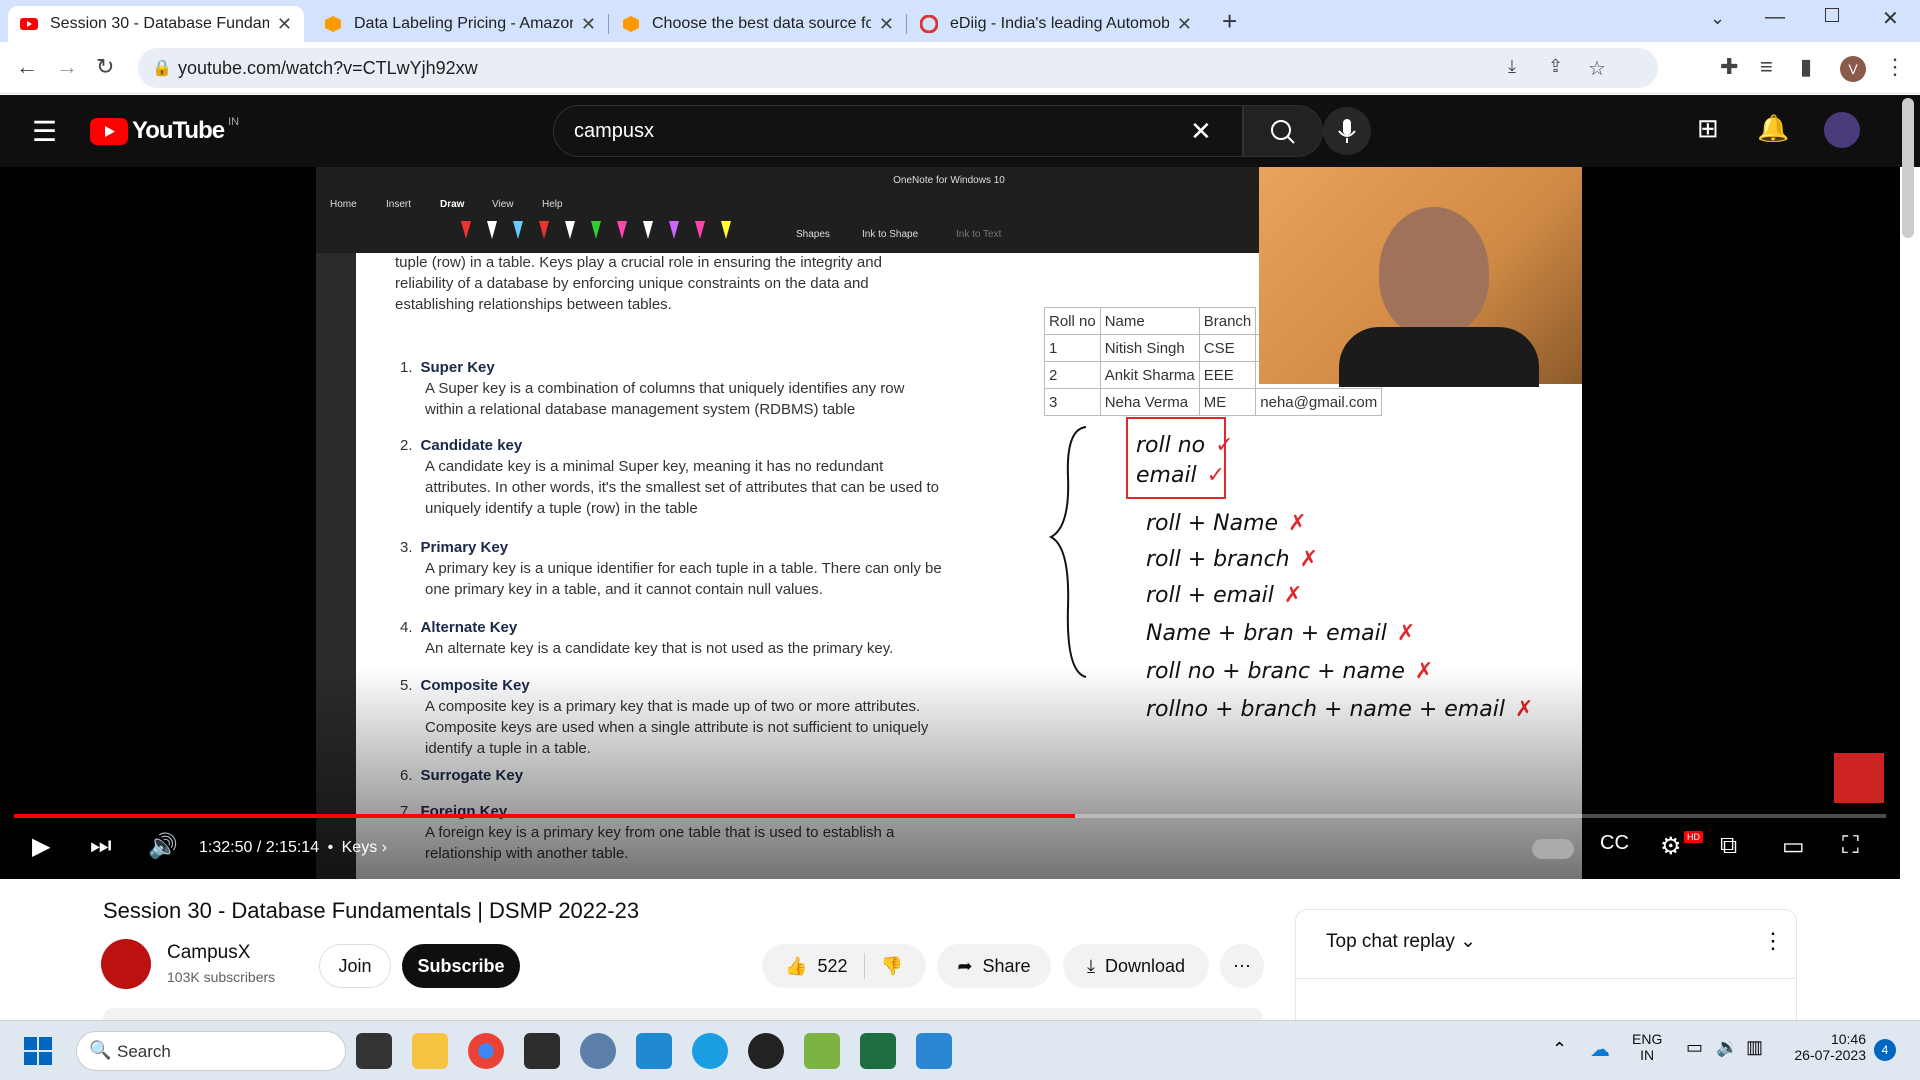 This screenshot has width=1920, height=1080. I want to click on tab-title: Choose the best data source for, so click(761, 23).